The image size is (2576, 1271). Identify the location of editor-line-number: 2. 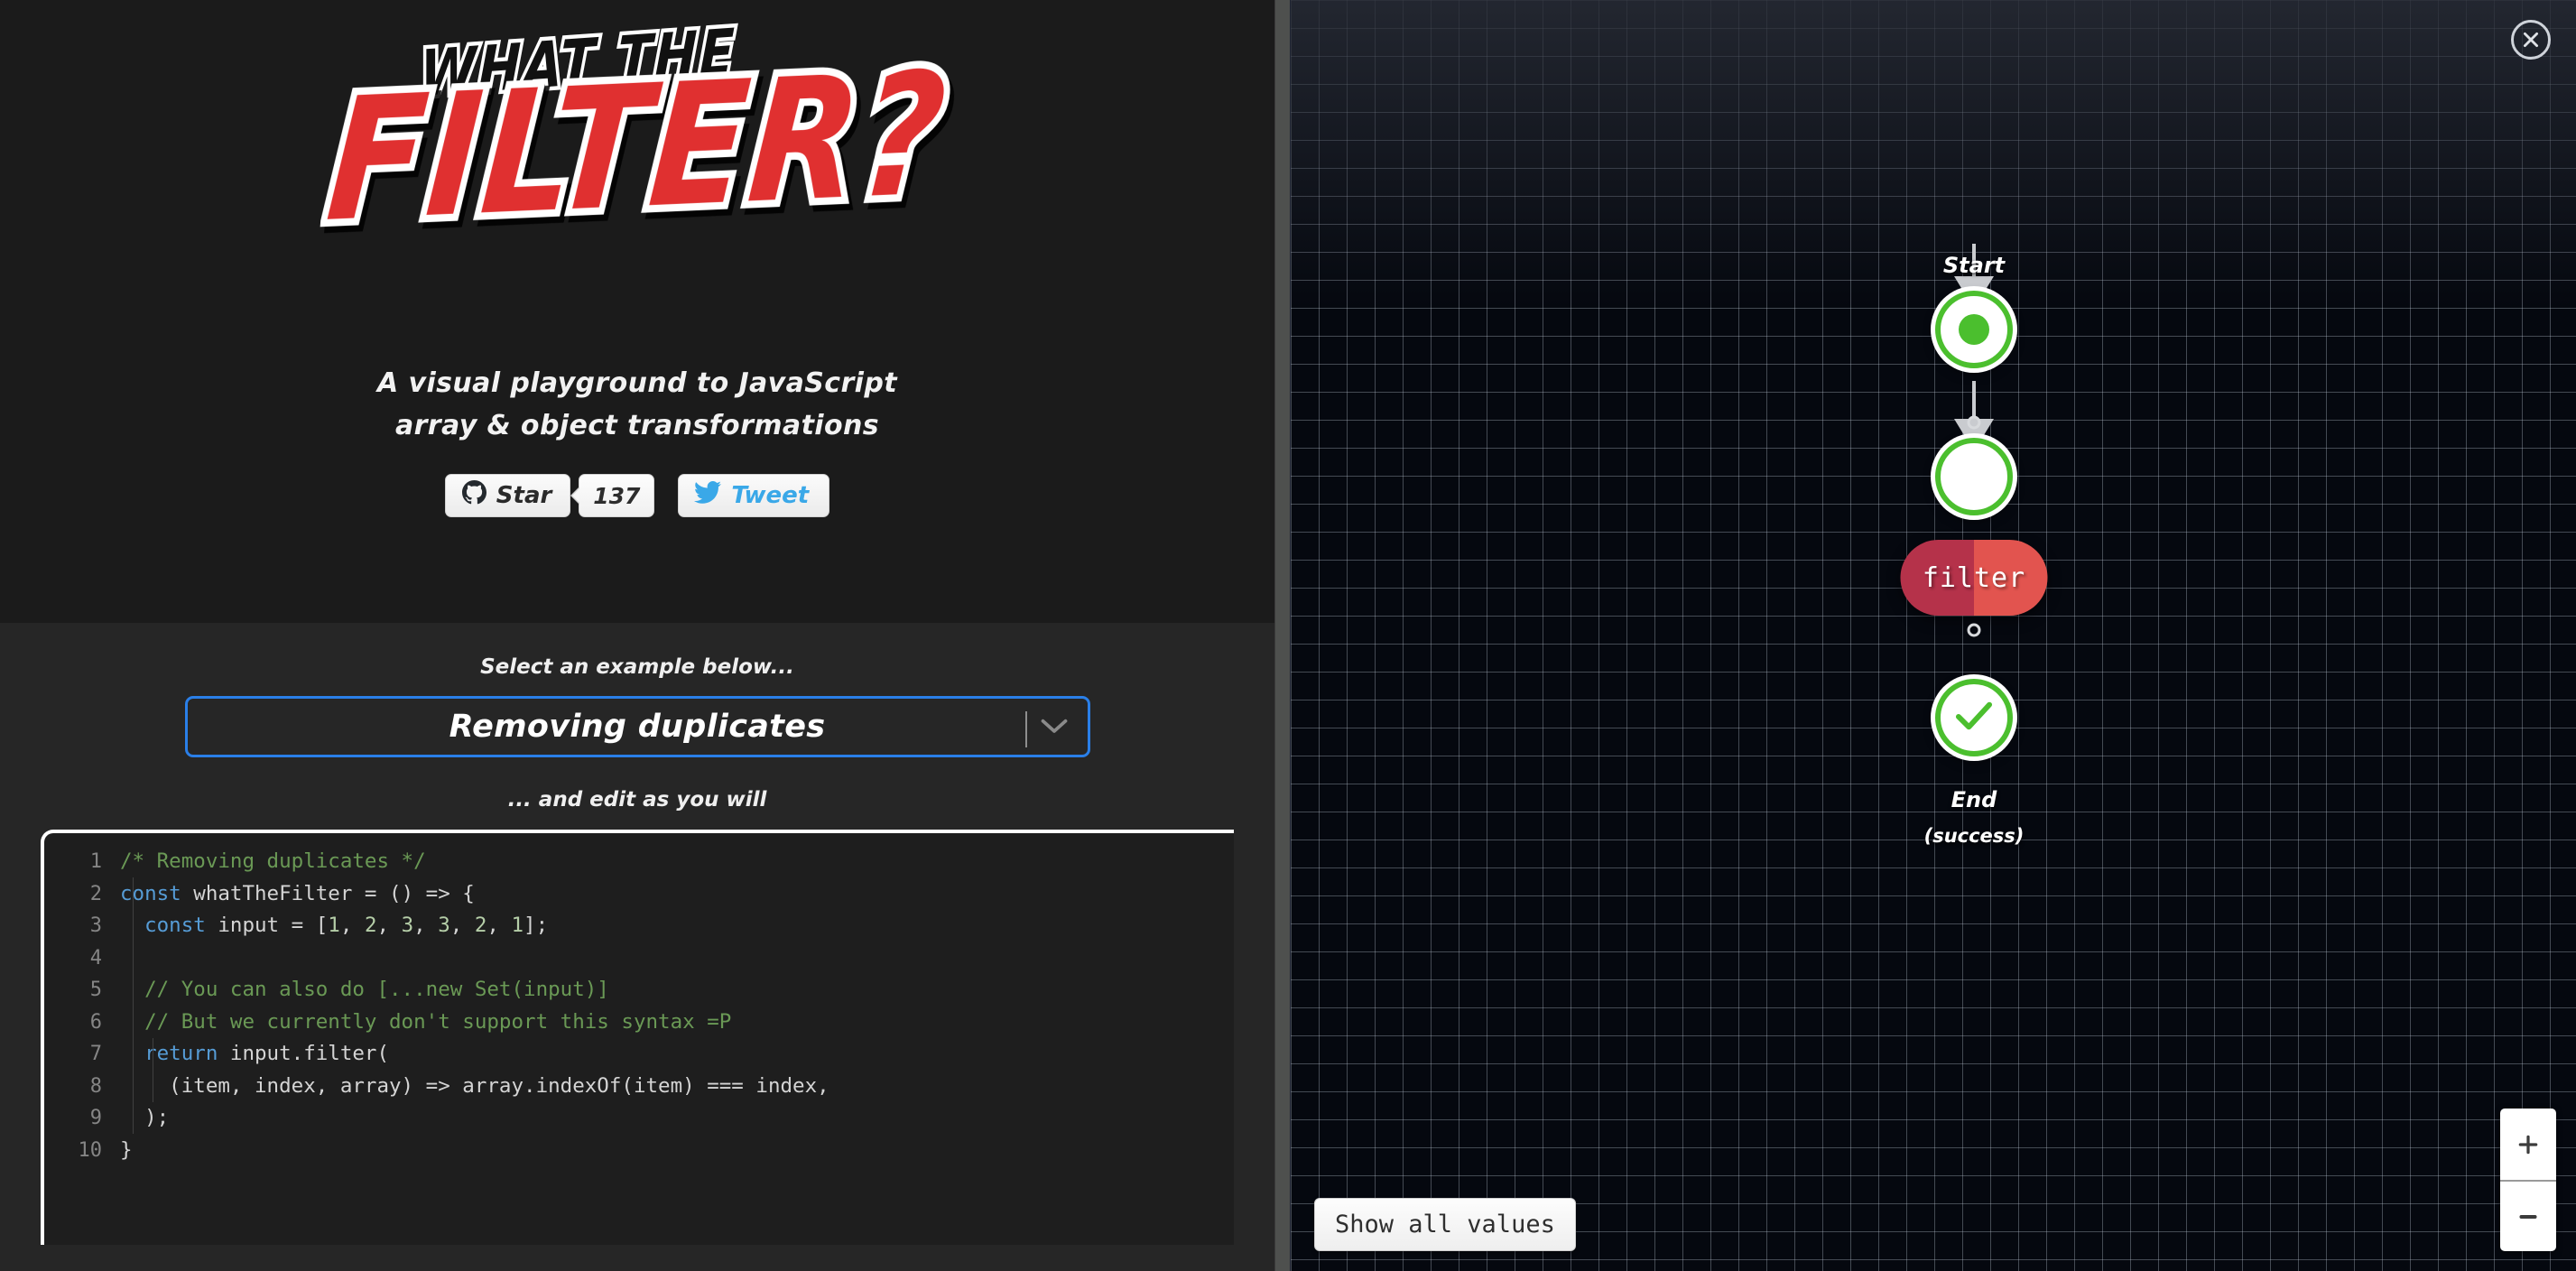
(95, 894).